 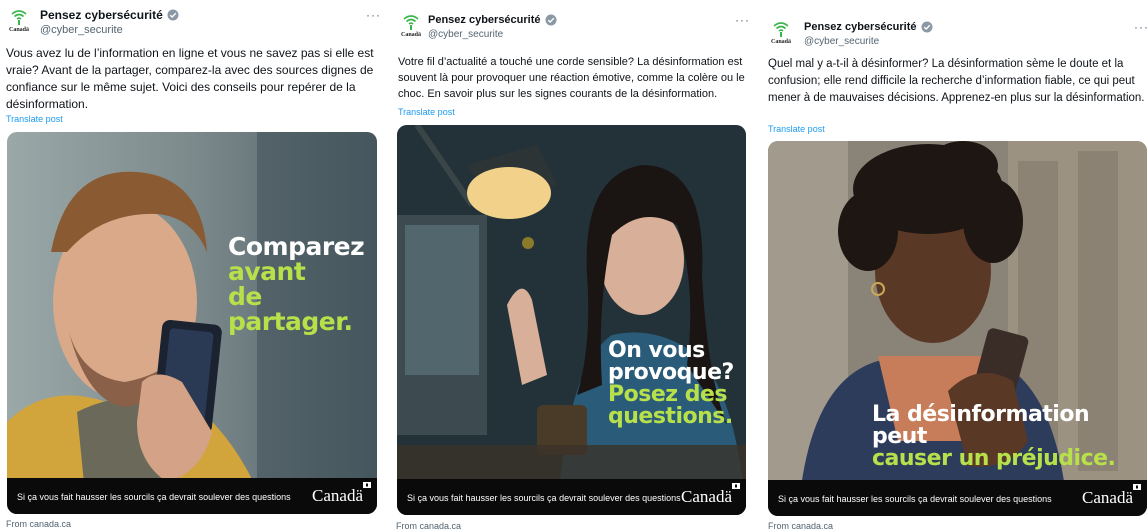 What do you see at coordinates (296, 246) in the screenshot?
I see `headline-white: Comparez` at bounding box center [296, 246].